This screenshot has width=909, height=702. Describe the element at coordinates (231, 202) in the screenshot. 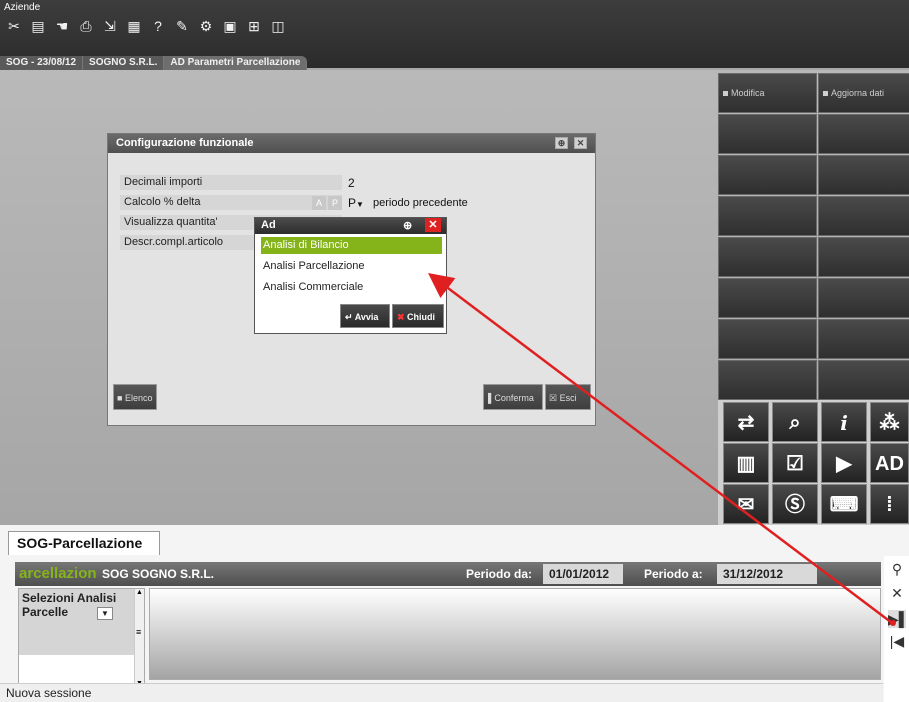

I see `field-label-calcolo: Calcolo % delta` at that location.